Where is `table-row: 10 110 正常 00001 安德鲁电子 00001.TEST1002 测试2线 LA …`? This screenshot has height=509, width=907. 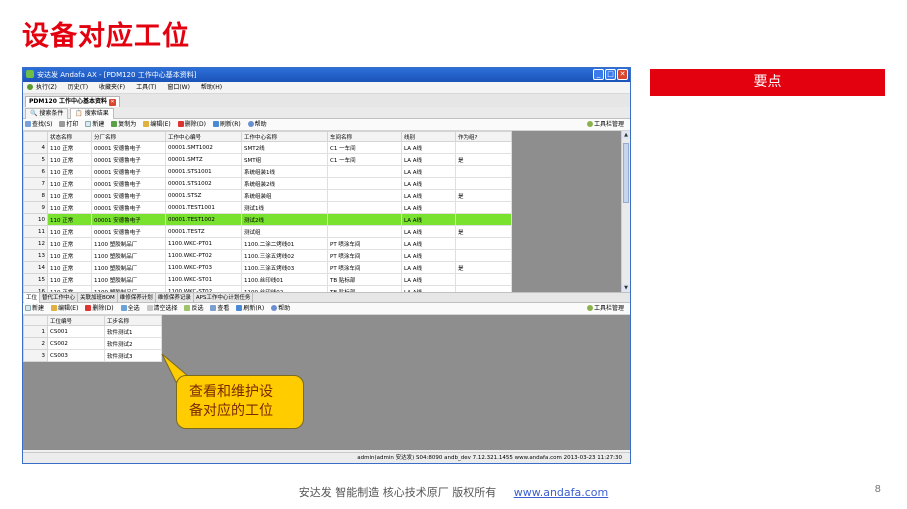 table-row: 10 110 正常 00001 安德鲁电子 00001.TEST1002 测试2线 LA … is located at coordinates (267, 219).